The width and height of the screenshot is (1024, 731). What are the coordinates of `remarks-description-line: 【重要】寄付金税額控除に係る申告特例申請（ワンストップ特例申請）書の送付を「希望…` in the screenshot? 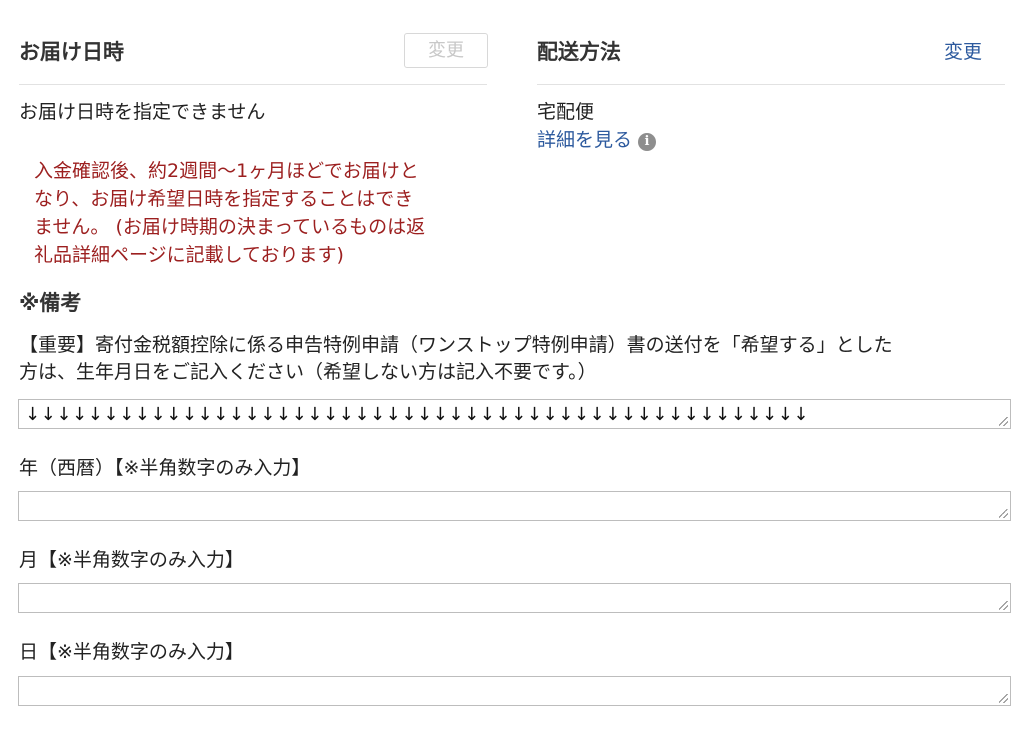 It's located at (456, 345).